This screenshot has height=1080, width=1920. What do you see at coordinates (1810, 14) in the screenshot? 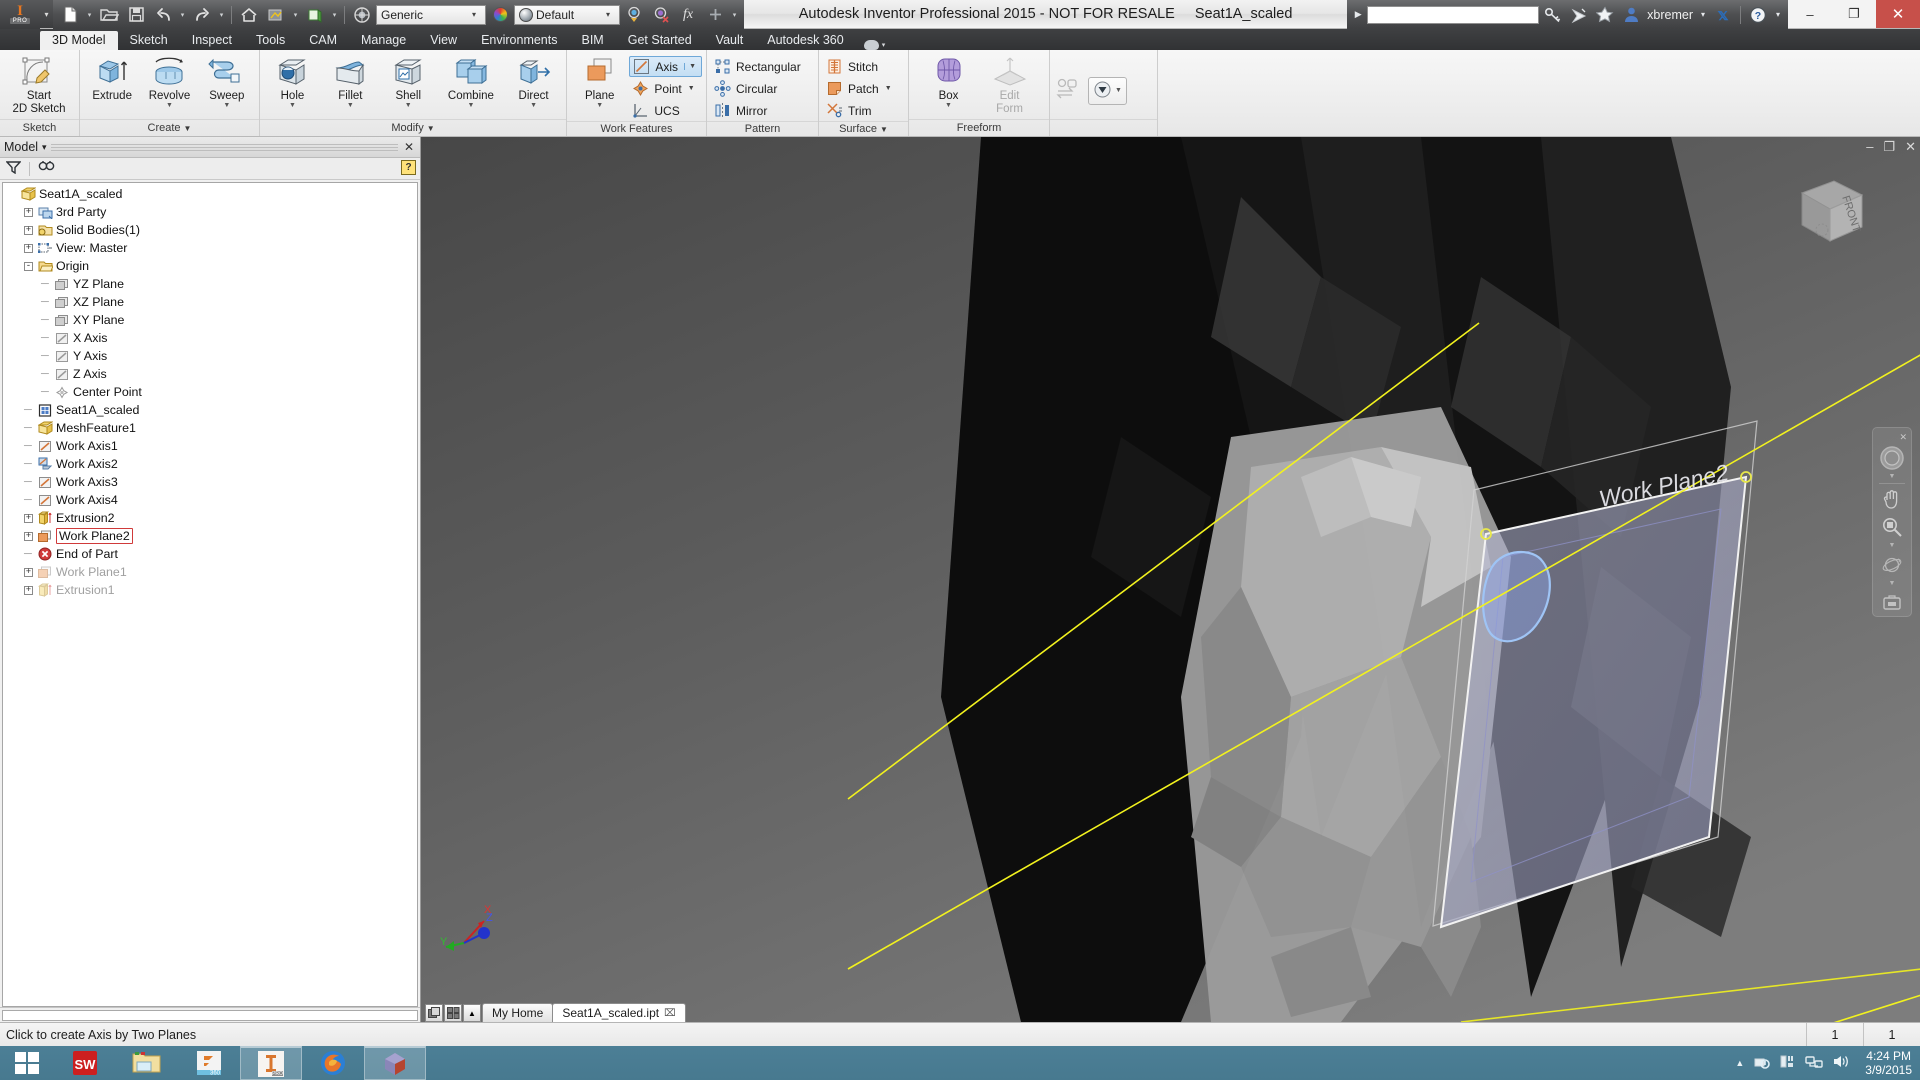
I see `minimize-button: –` at bounding box center [1810, 14].